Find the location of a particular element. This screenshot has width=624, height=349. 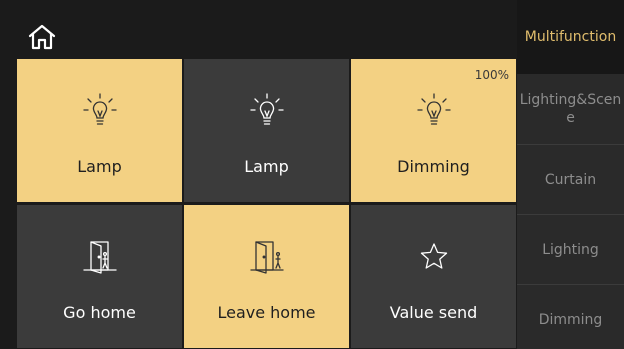

sidebar-item-label: Multifunction is located at coordinates (570, 37).